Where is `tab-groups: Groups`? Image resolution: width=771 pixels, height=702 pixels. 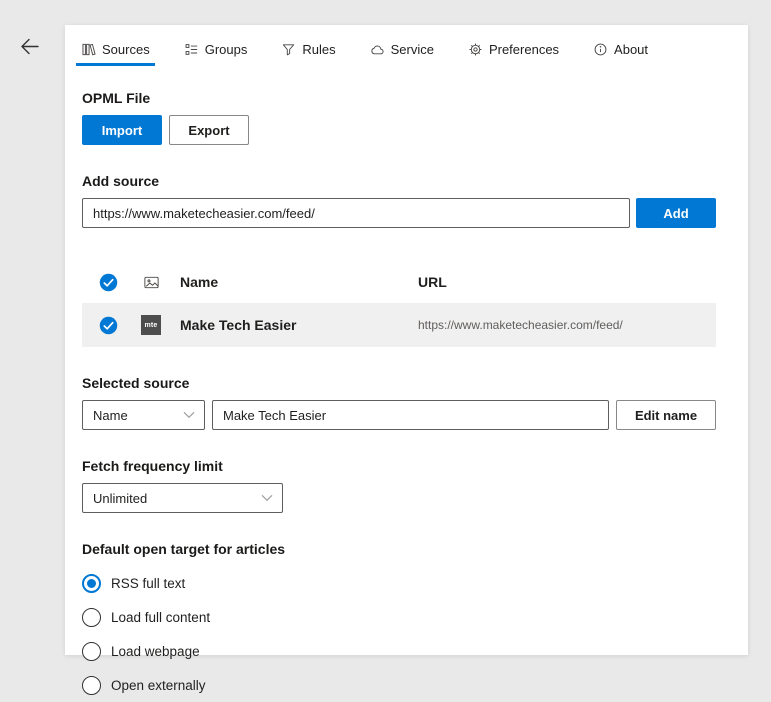 tab-groups: Groups is located at coordinates (216, 51).